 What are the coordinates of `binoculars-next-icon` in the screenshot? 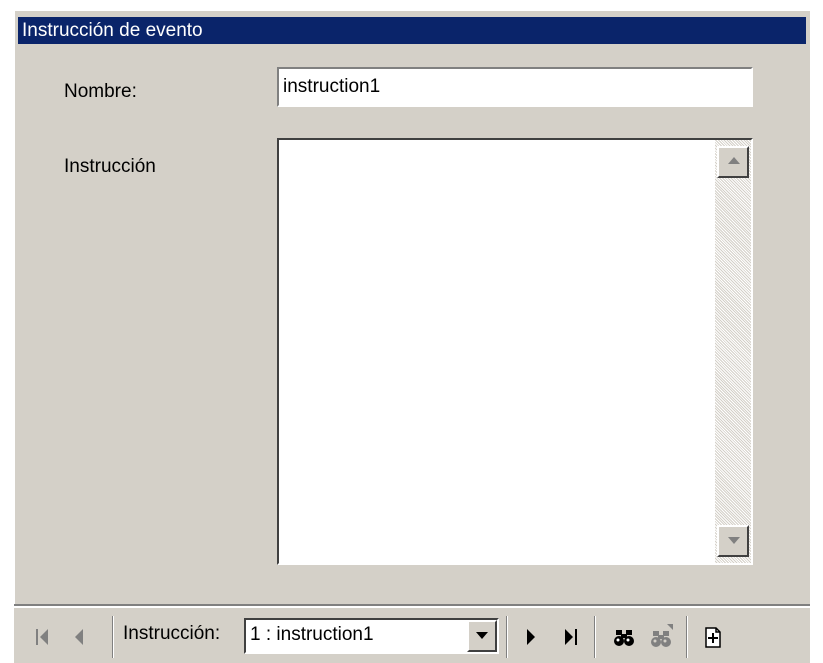 It's located at (662, 635).